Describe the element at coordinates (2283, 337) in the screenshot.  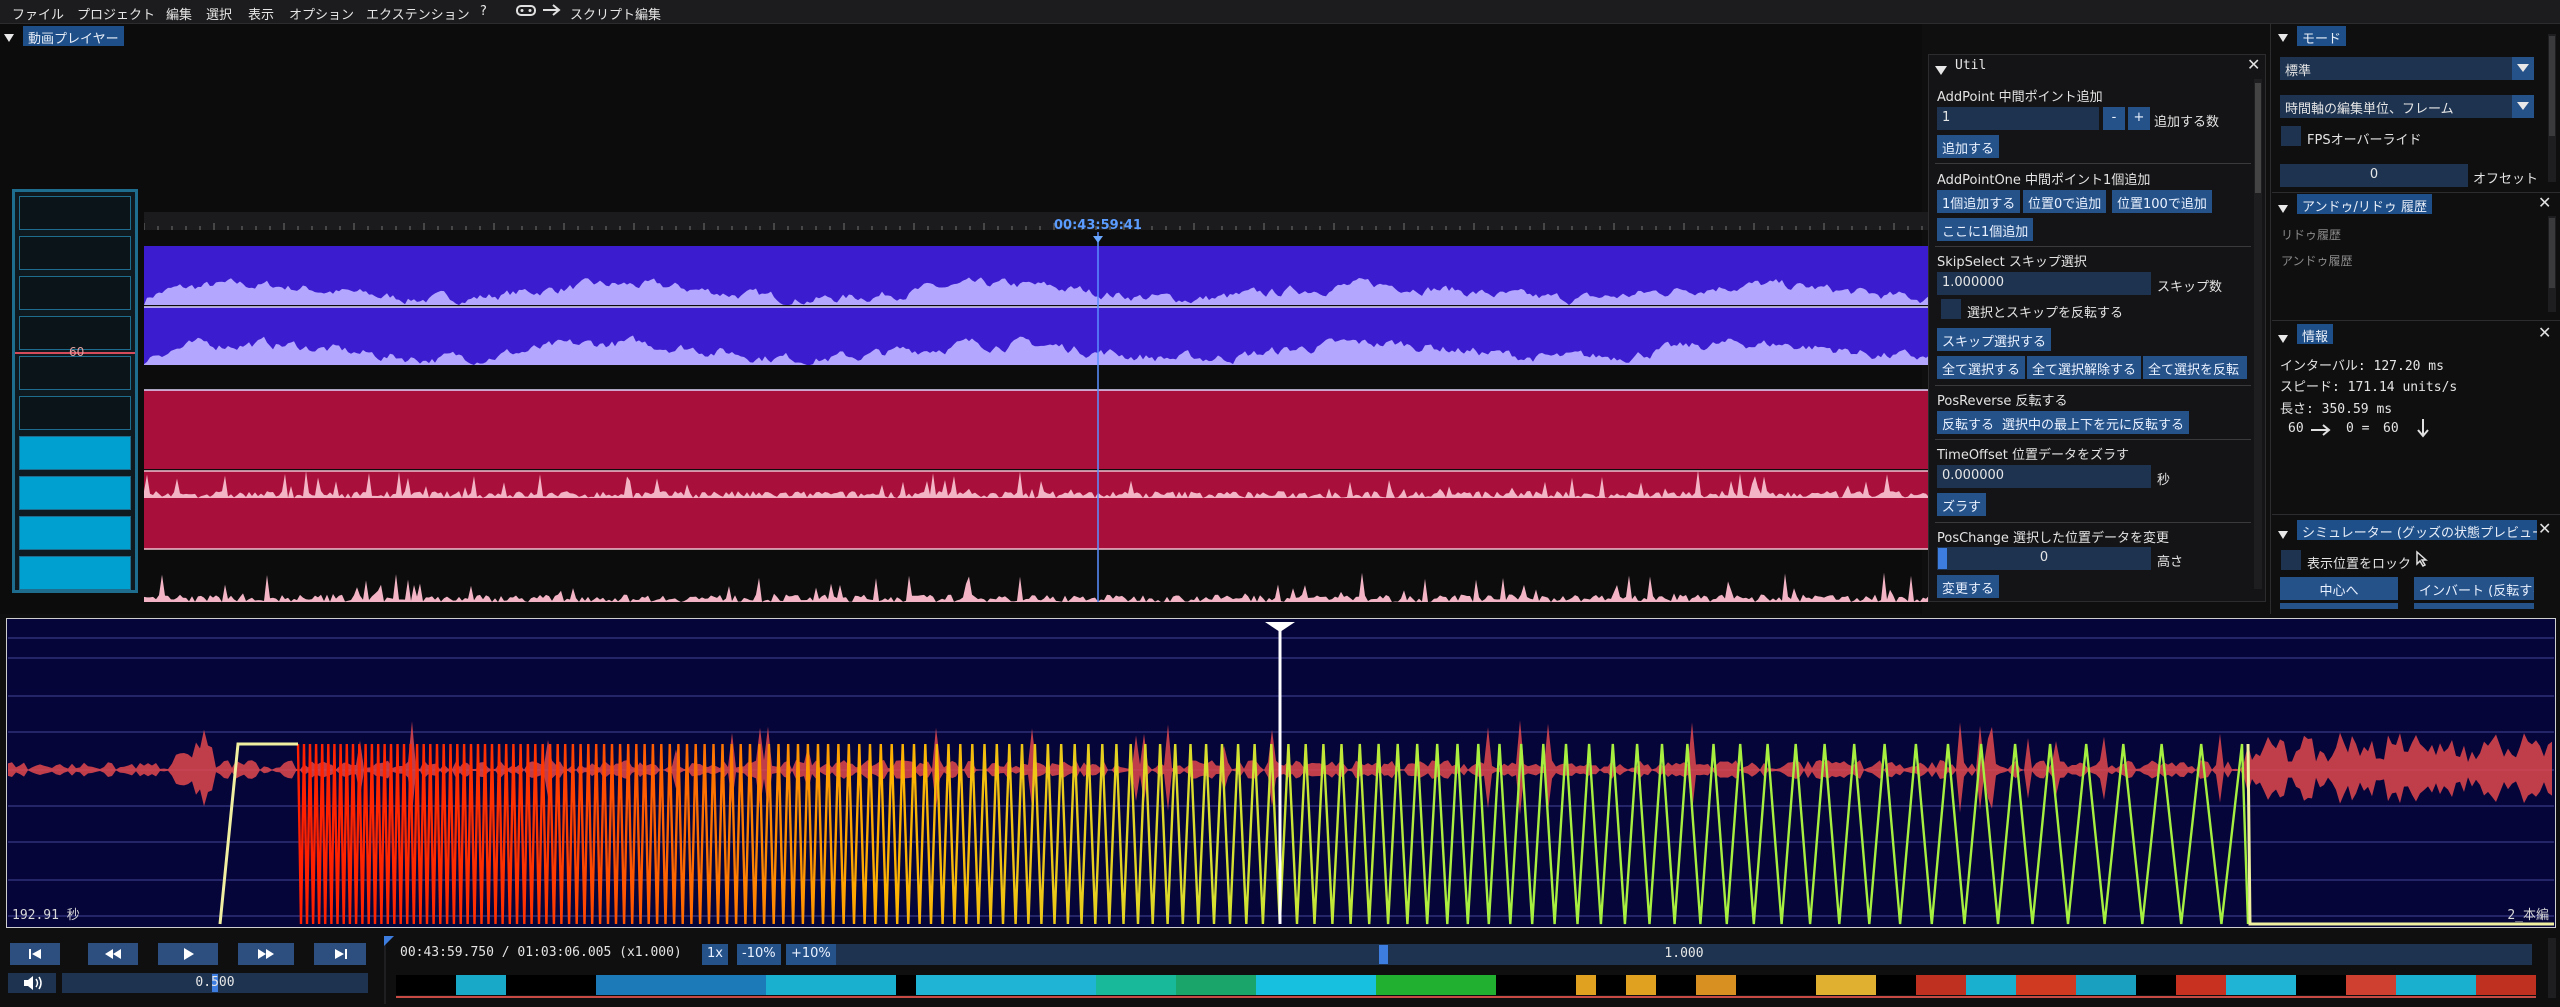
I see `info-collapse-icon` at that location.